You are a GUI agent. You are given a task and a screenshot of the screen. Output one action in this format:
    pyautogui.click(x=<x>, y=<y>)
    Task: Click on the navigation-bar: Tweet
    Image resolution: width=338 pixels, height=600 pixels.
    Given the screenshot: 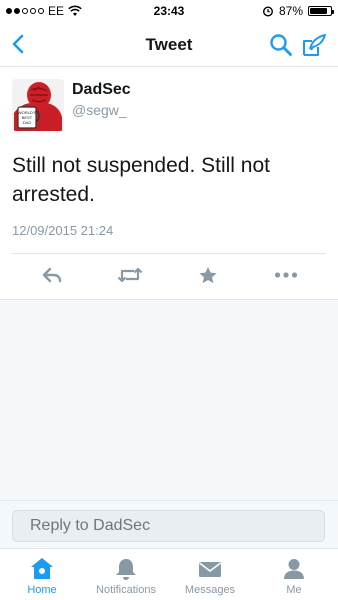 What is the action you would take?
    pyautogui.click(x=169, y=44)
    